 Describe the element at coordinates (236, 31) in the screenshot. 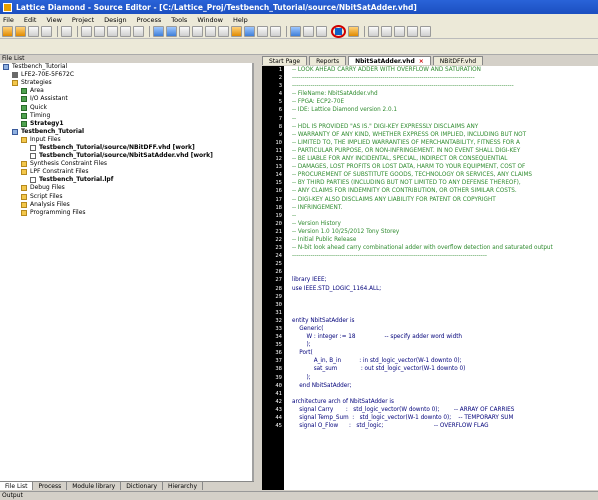

I see `strategy-icon` at that location.